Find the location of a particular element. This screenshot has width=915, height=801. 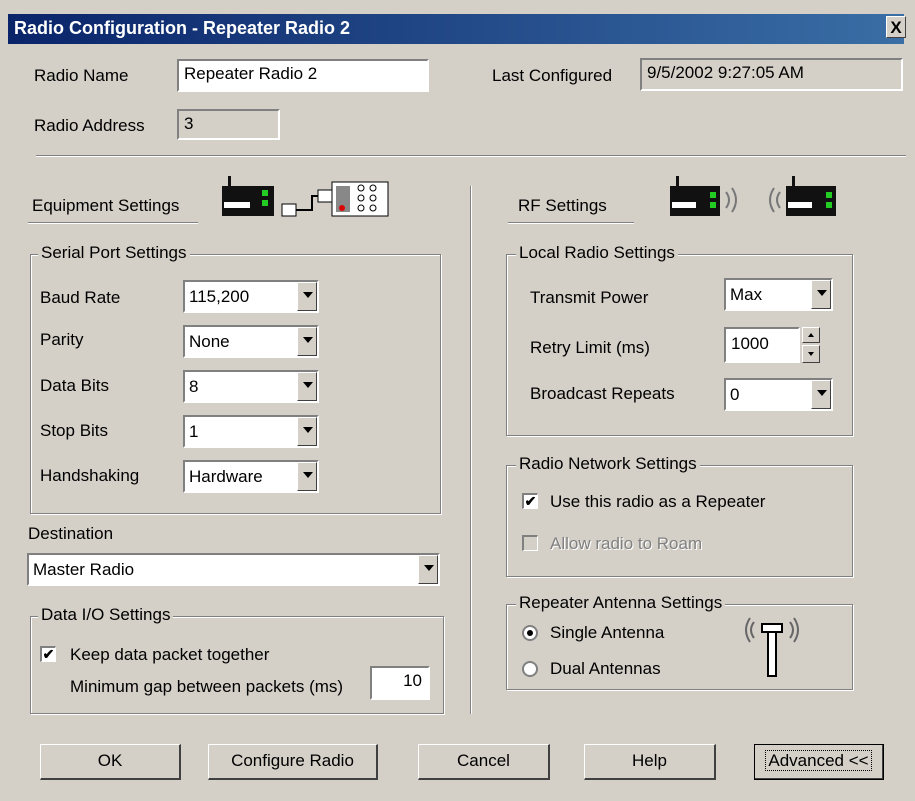

radio-network-group-label: Radio Network Settings is located at coordinates (608, 464).